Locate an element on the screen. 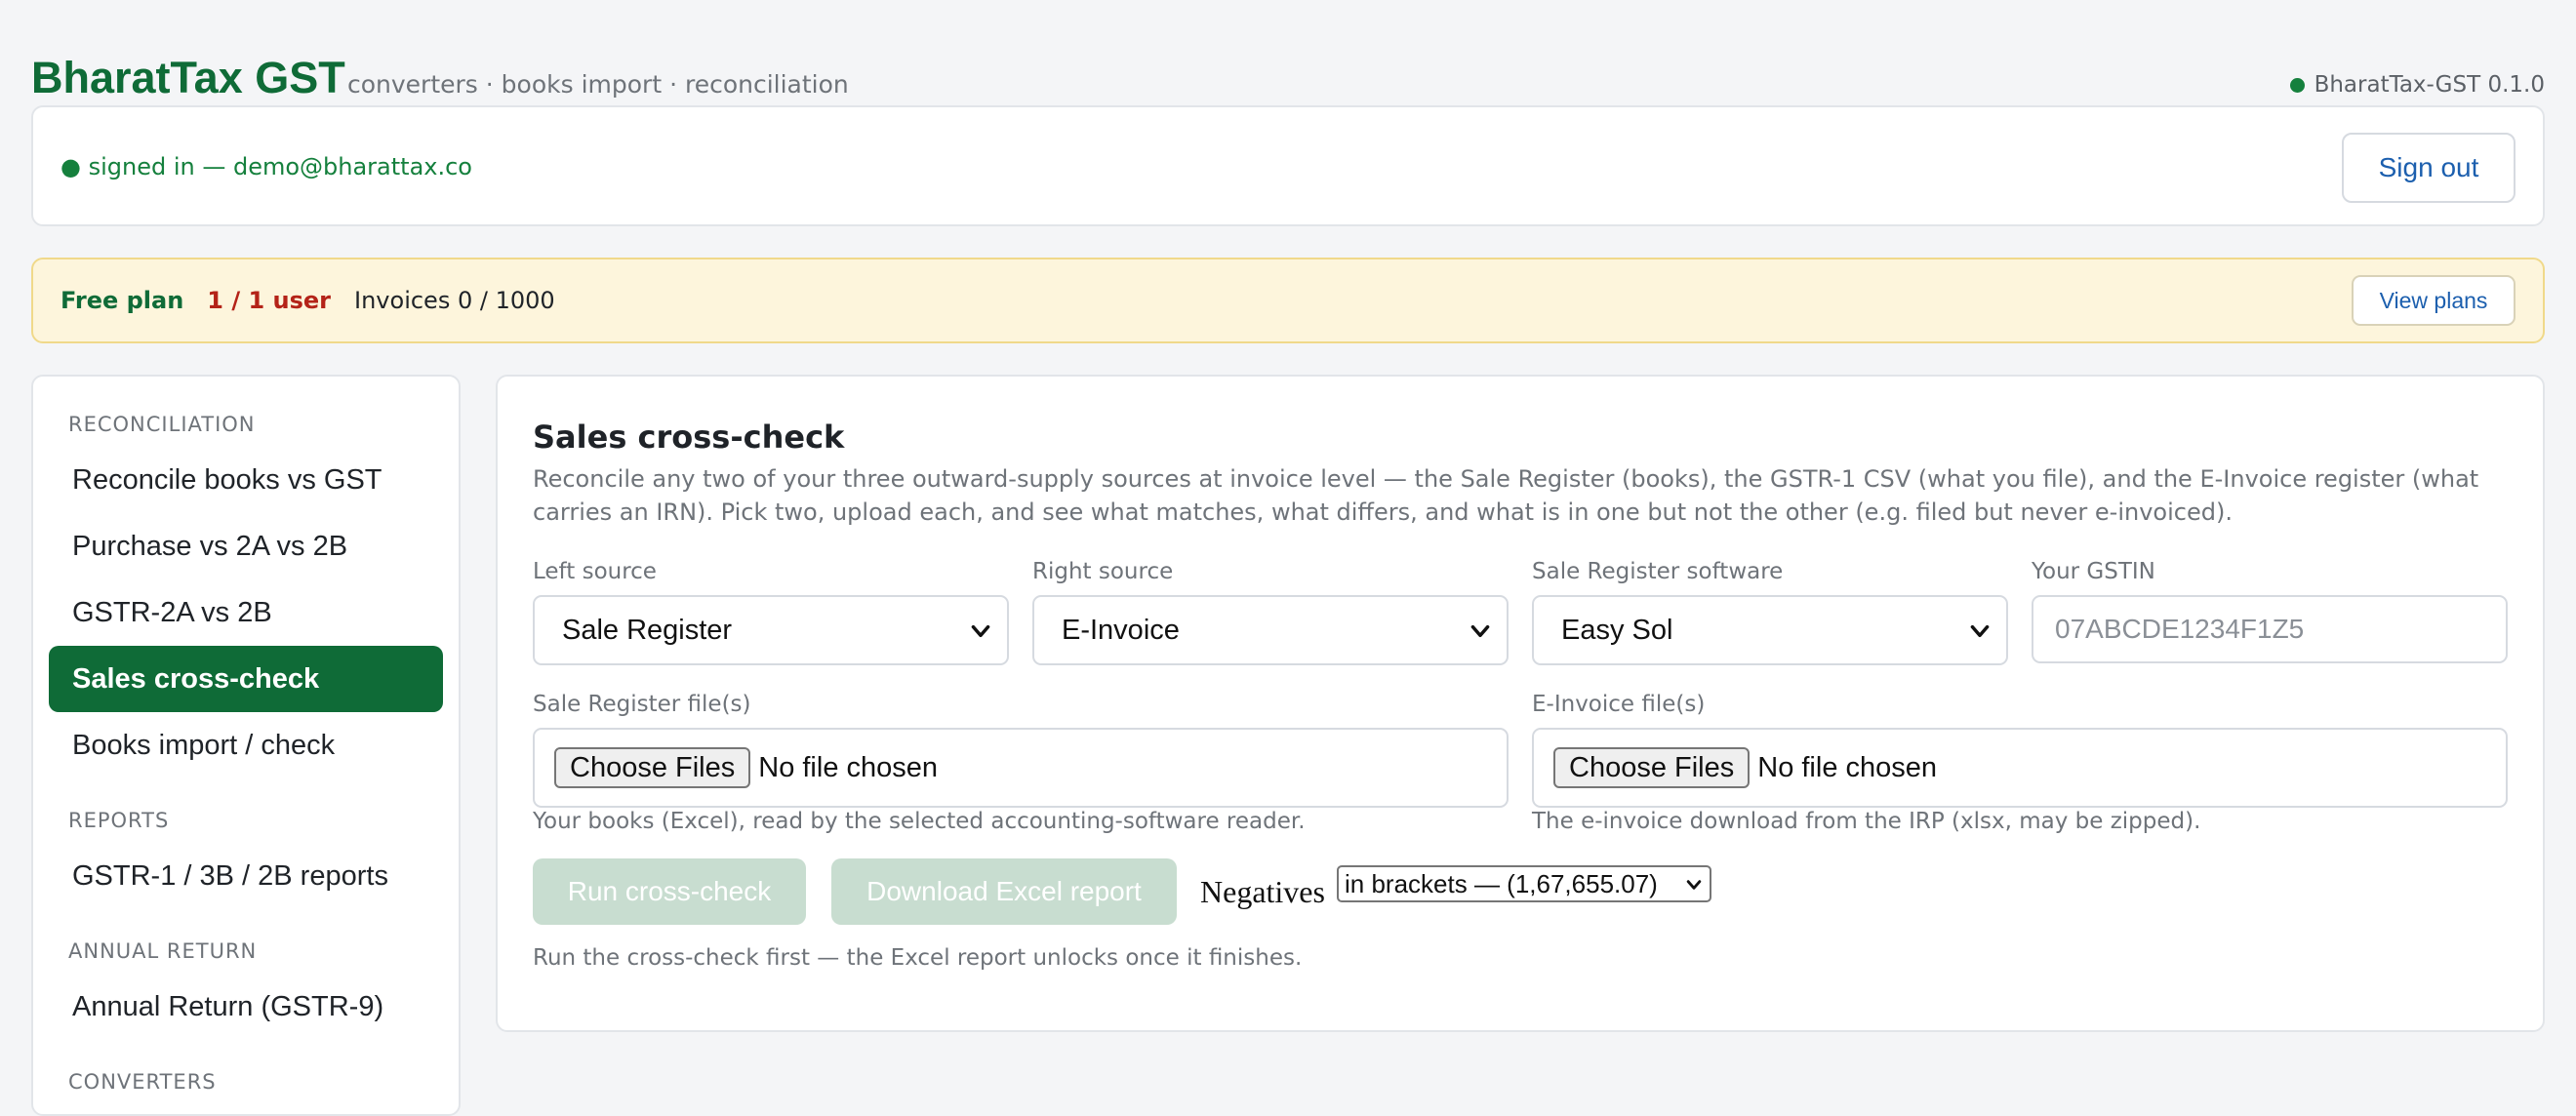  left-file-input: Choose Files No file chosen is located at coordinates (1021, 768).